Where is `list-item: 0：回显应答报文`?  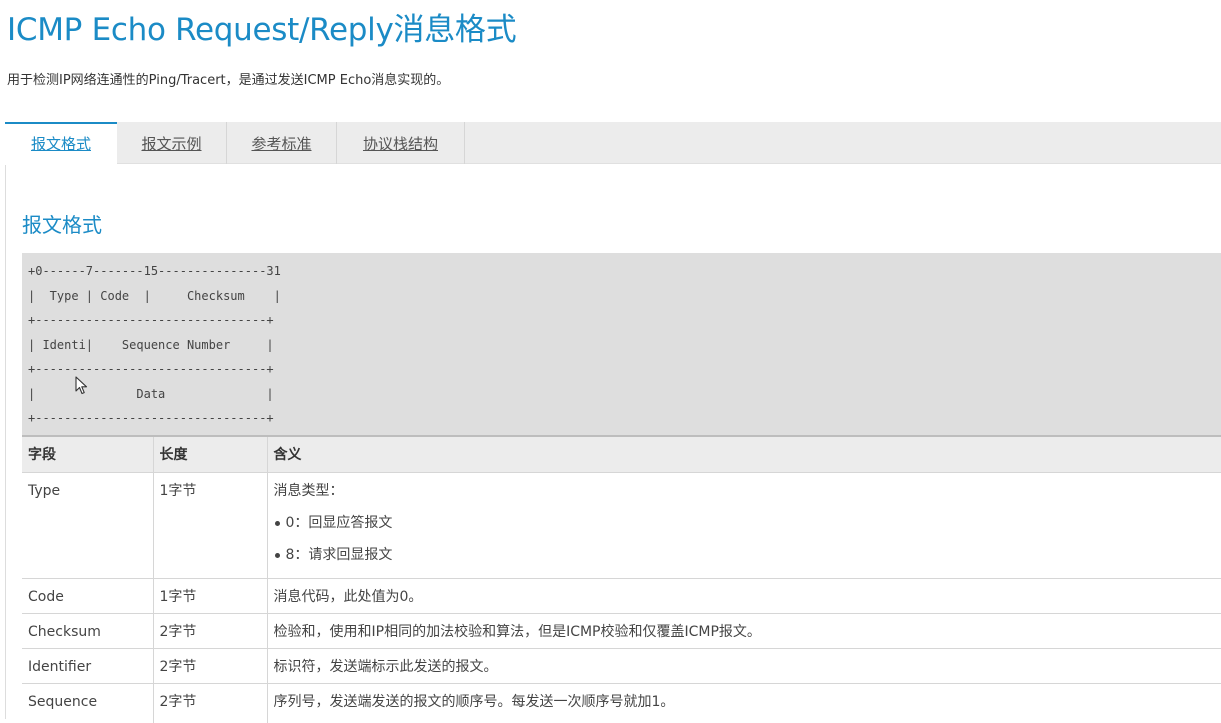
list-item: 0：回显应答报文 is located at coordinates (745, 523).